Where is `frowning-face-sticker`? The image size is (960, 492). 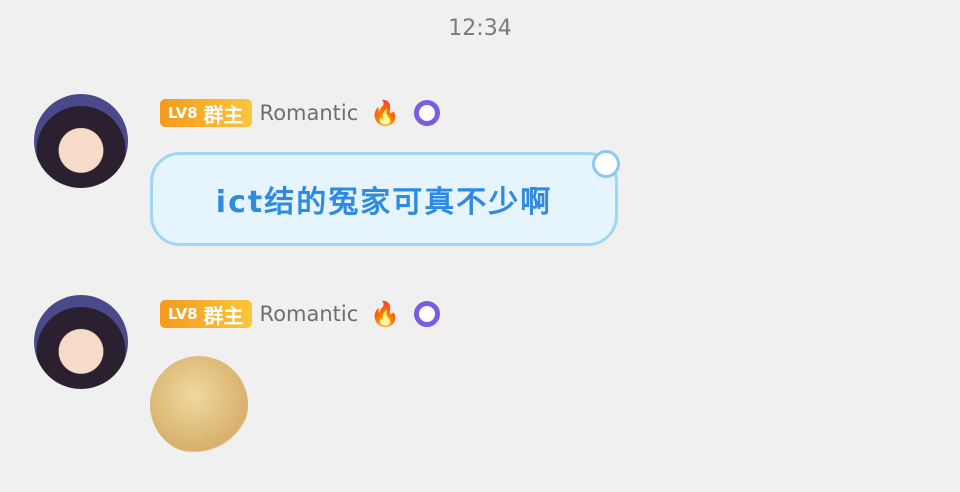 frowning-face-sticker is located at coordinates (199, 405).